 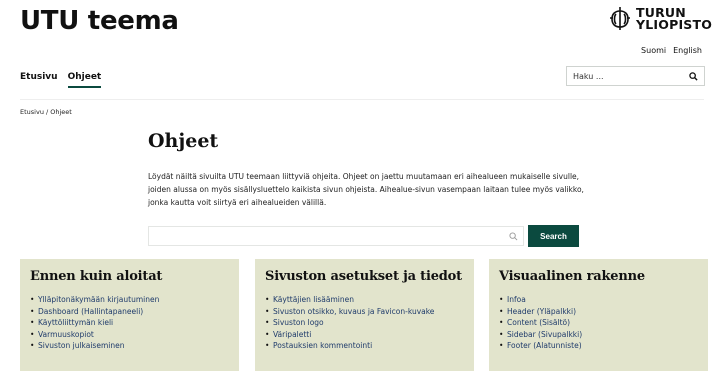 What do you see at coordinates (598, 346) in the screenshot?
I see `card-link: Footer (Alatunniste)` at bounding box center [598, 346].